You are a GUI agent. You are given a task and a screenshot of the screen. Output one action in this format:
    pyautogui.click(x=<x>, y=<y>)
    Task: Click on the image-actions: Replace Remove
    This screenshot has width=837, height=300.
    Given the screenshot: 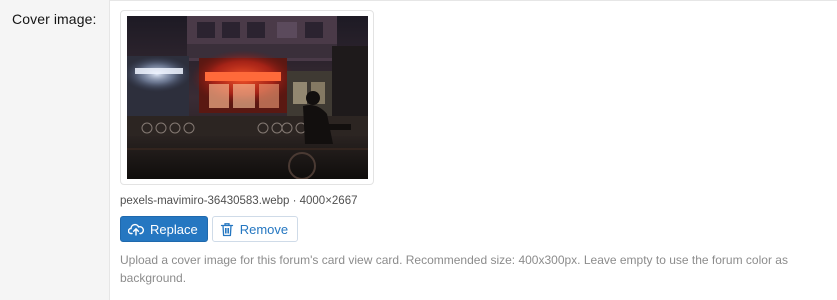 What is the action you would take?
    pyautogui.click(x=478, y=229)
    